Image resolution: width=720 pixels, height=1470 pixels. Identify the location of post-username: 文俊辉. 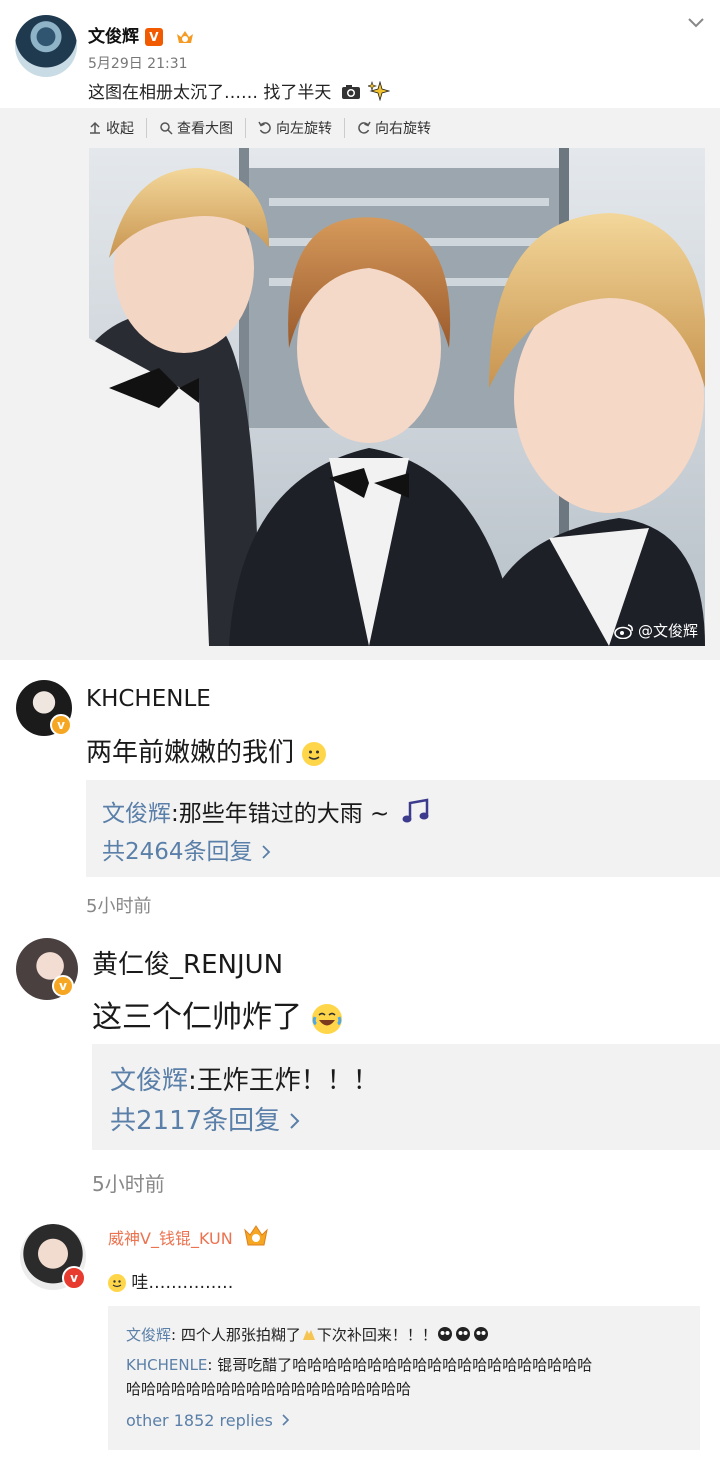
(113, 37).